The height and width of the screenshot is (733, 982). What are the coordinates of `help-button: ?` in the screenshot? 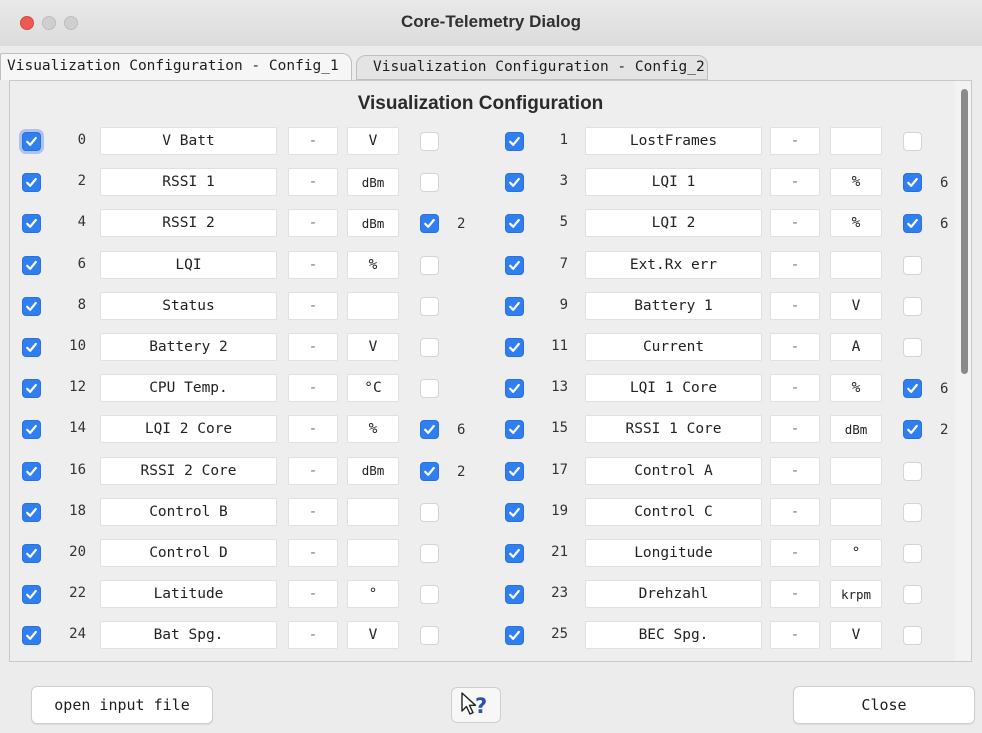 It's located at (476, 705).